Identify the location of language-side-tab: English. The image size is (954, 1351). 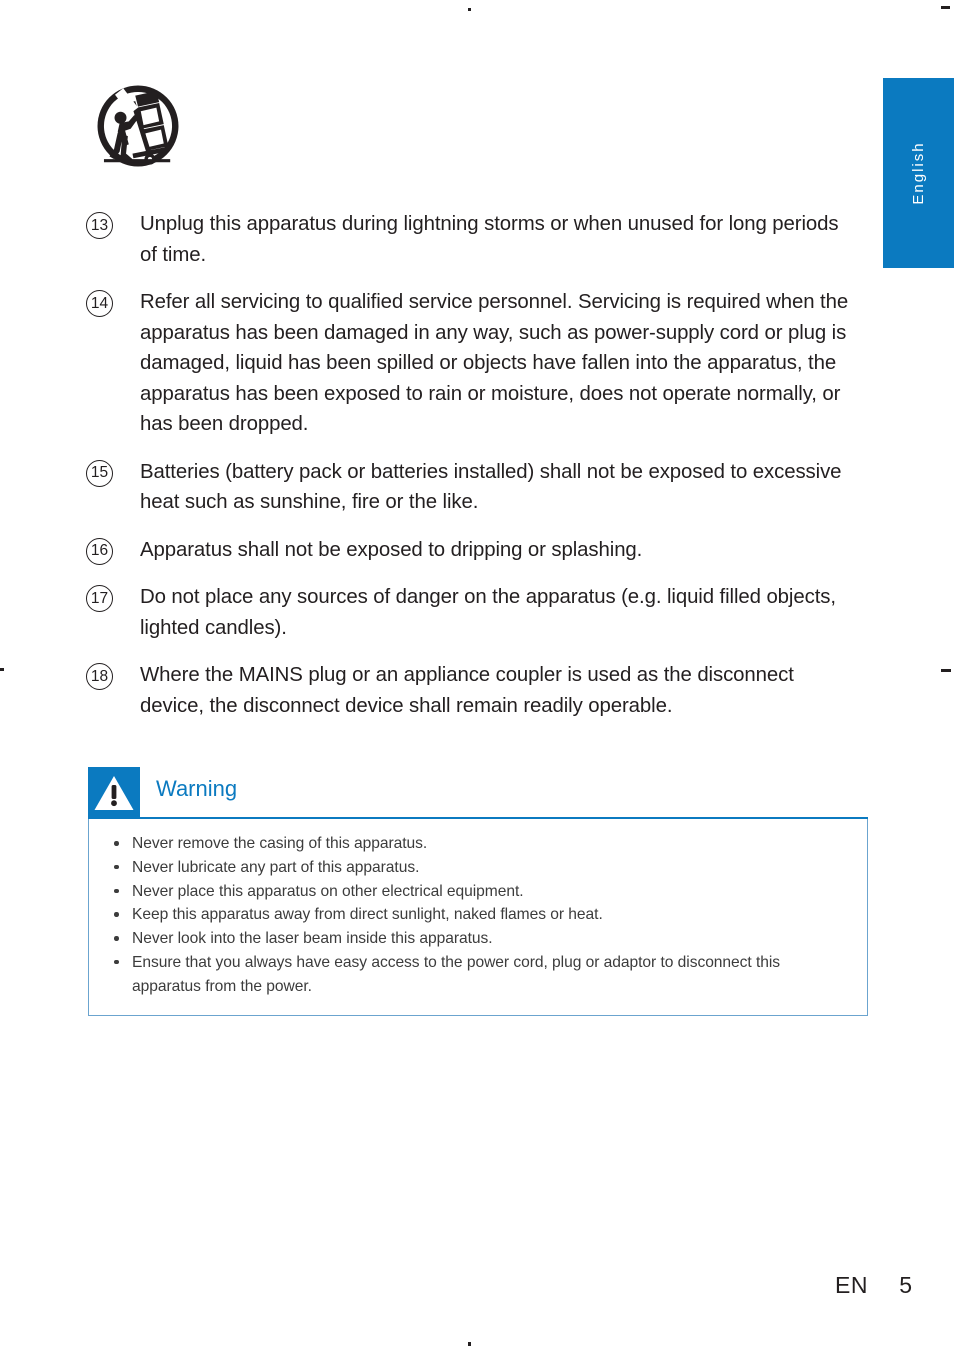
(918, 173).